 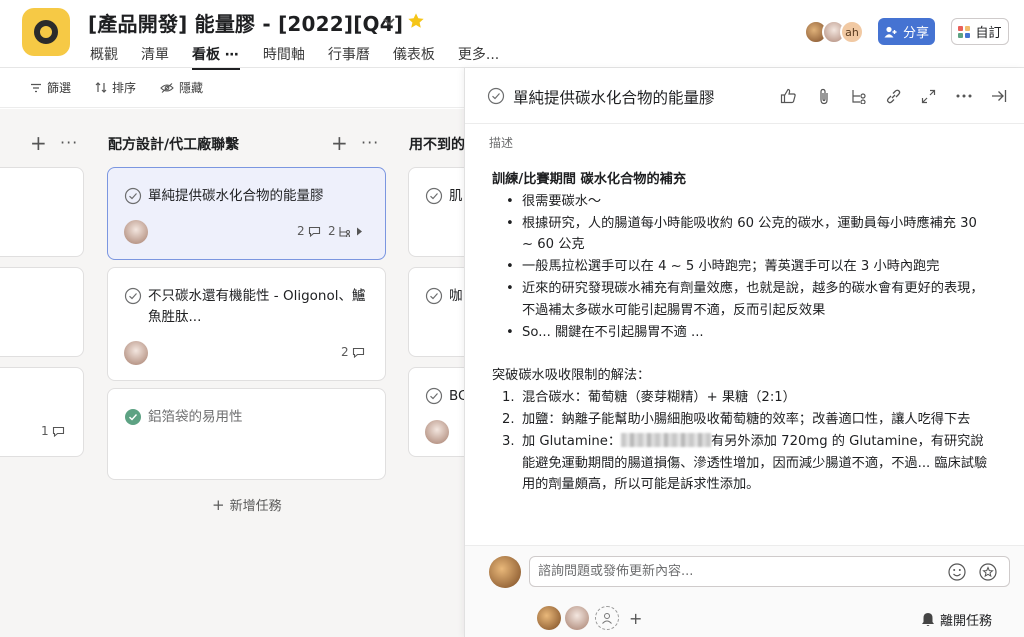 I want to click on tab-board-label: 看板, so click(x=206, y=55).